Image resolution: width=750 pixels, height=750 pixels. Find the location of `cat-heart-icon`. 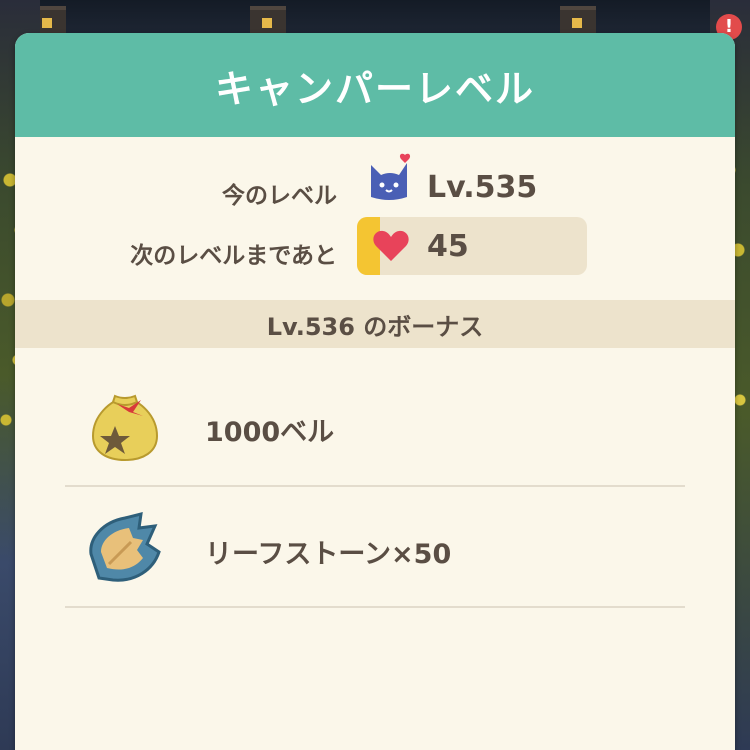

cat-heart-icon is located at coordinates (391, 176).